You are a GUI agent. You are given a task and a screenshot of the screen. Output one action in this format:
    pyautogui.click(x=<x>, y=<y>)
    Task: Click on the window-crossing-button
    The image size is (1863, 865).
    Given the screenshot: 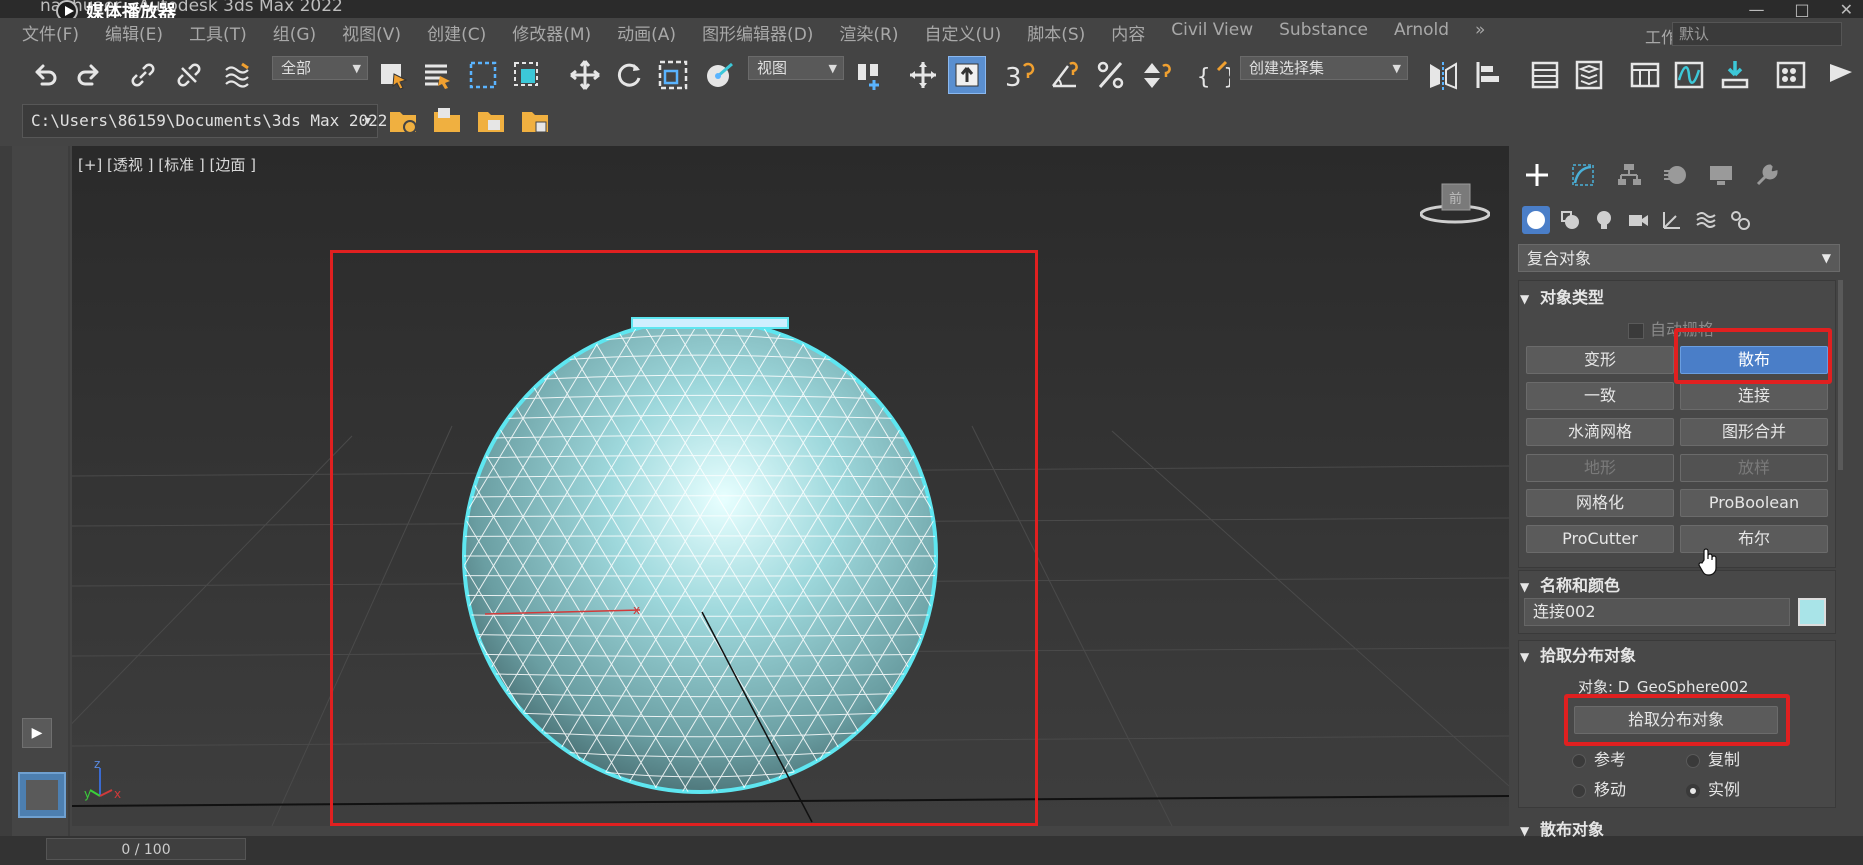 What is the action you would take?
    pyautogui.click(x=527, y=75)
    